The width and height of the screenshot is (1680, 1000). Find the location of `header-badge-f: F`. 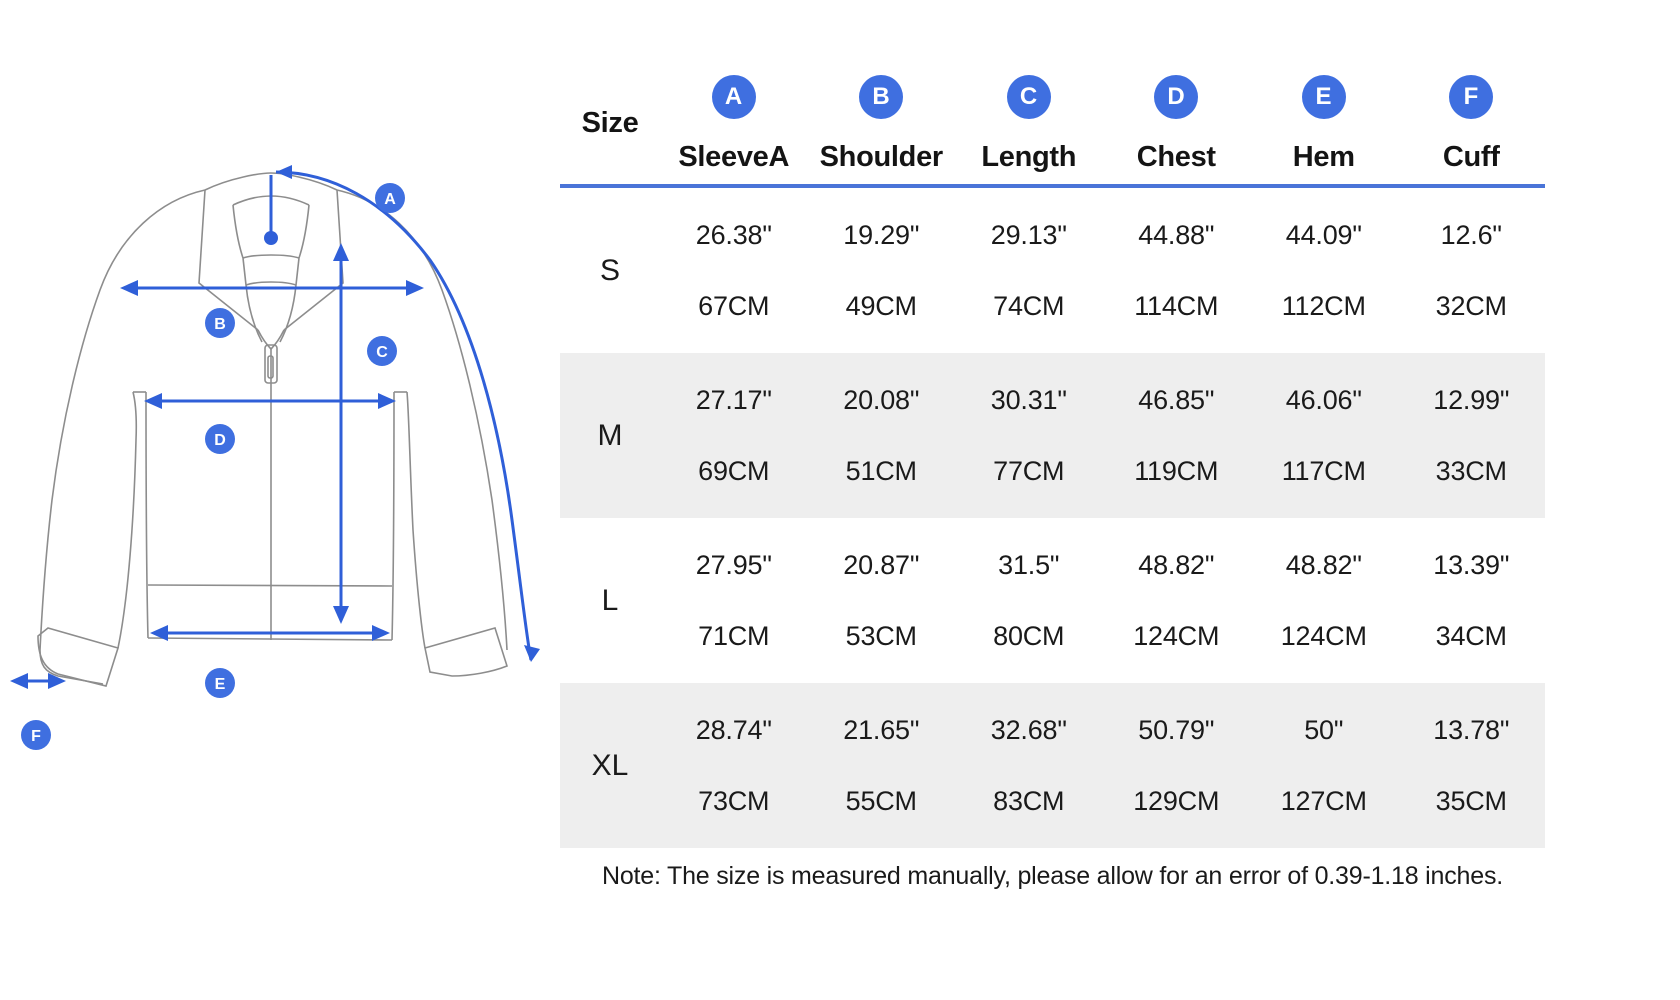

header-badge-f: F is located at coordinates (1471, 97).